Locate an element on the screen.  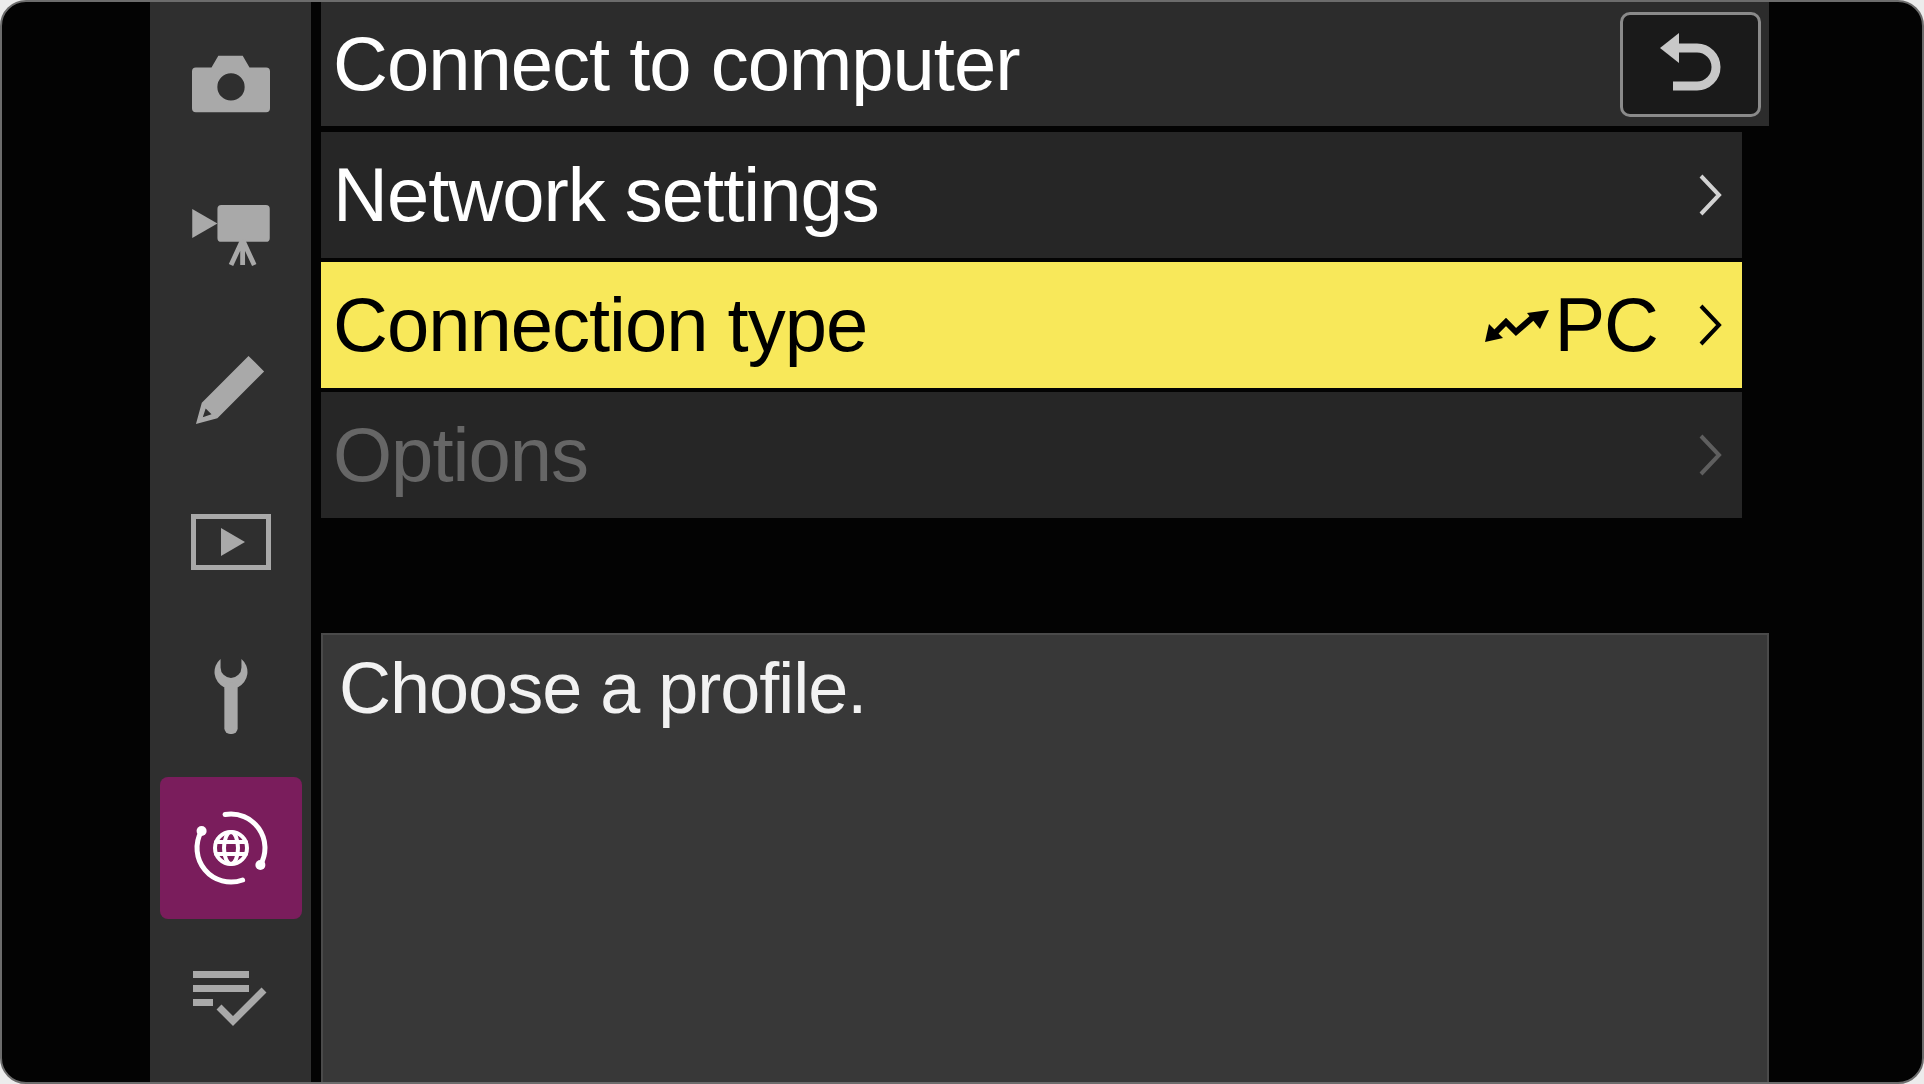
camera-icon is located at coordinates (230, 83).